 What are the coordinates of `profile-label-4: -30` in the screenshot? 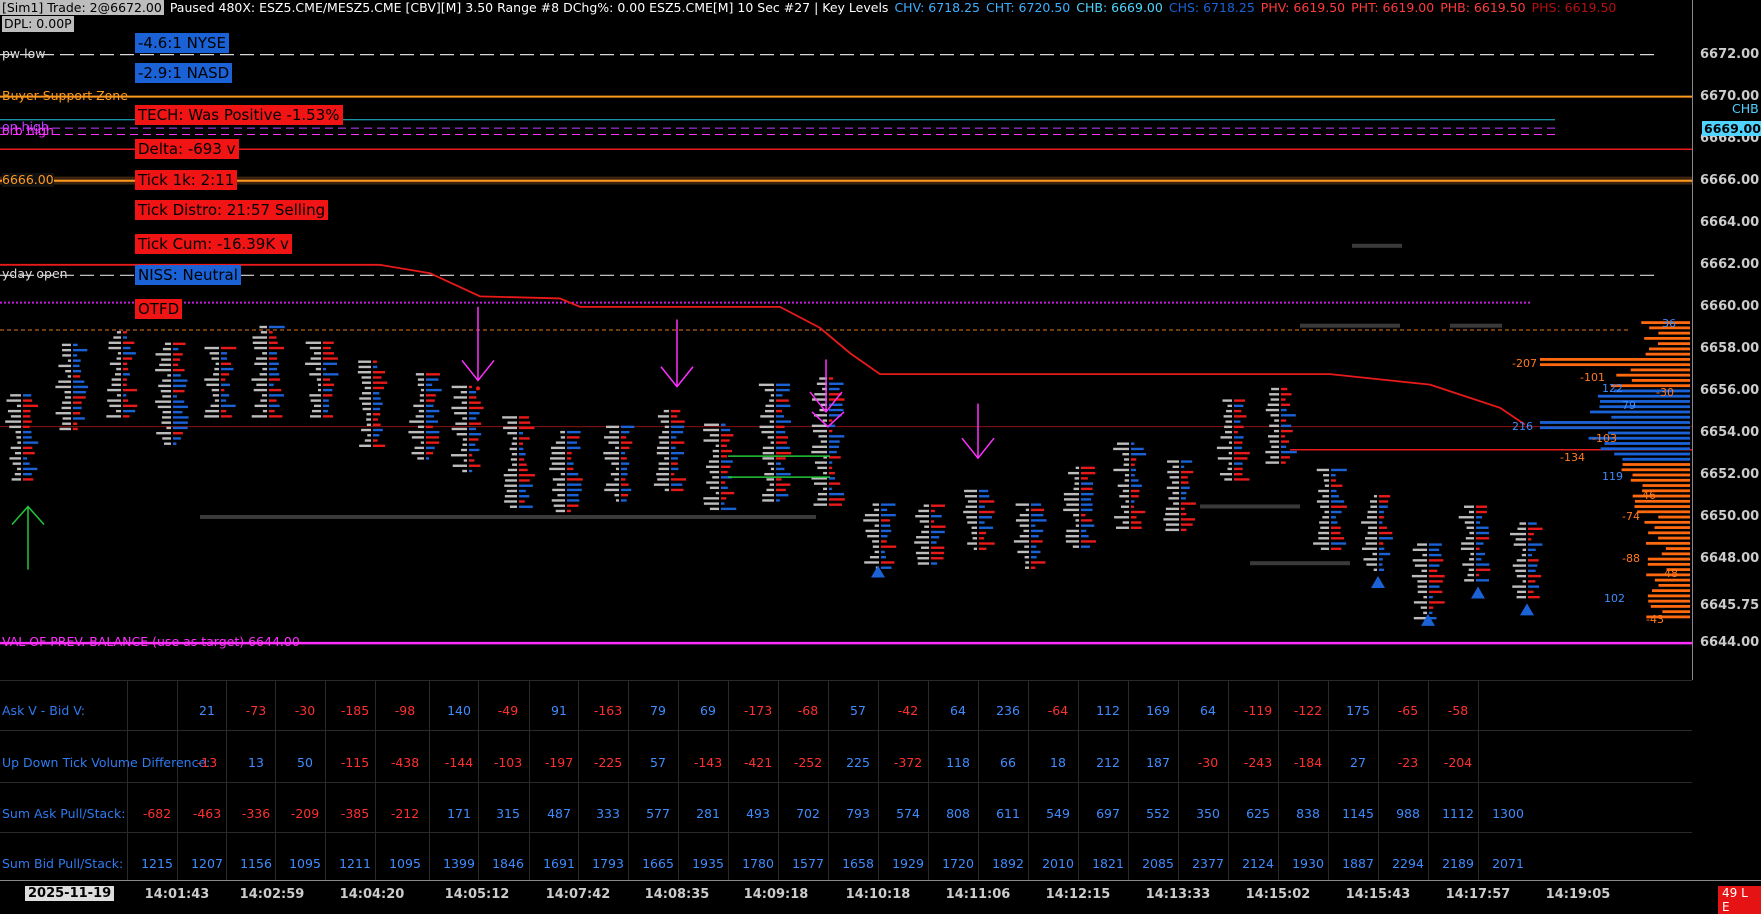 It's located at (1665, 393).